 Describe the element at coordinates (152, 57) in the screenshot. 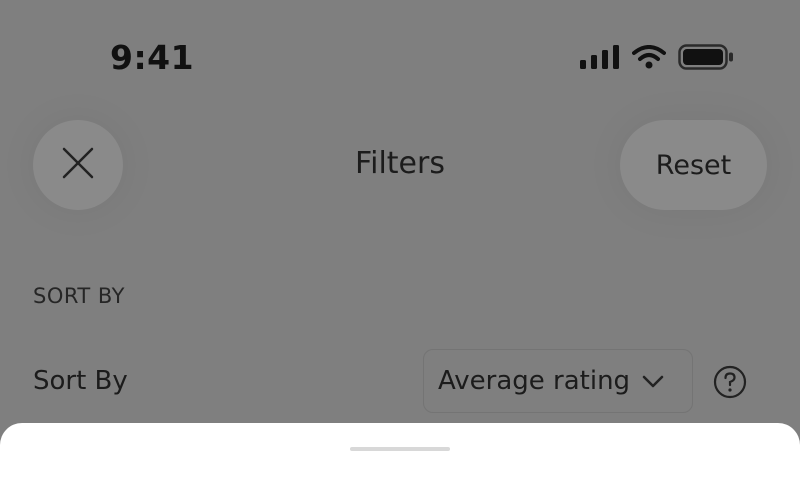

I see `status-time: 9:41` at that location.